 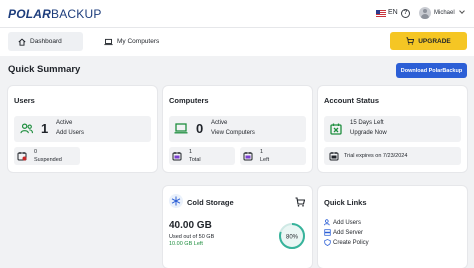 What do you see at coordinates (327, 222) in the screenshot?
I see `add-users-icon` at bounding box center [327, 222].